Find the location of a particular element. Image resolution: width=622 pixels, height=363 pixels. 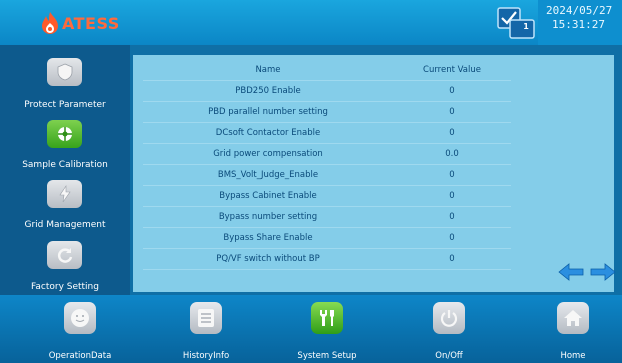

face-icon is located at coordinates (80, 318).